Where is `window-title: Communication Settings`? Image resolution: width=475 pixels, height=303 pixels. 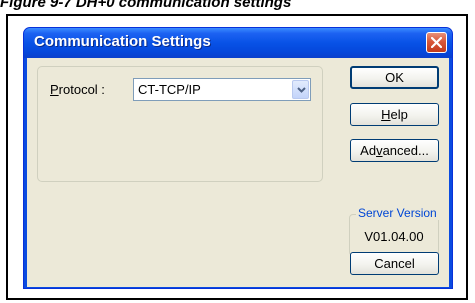
window-title: Communication Settings is located at coordinates (122, 41).